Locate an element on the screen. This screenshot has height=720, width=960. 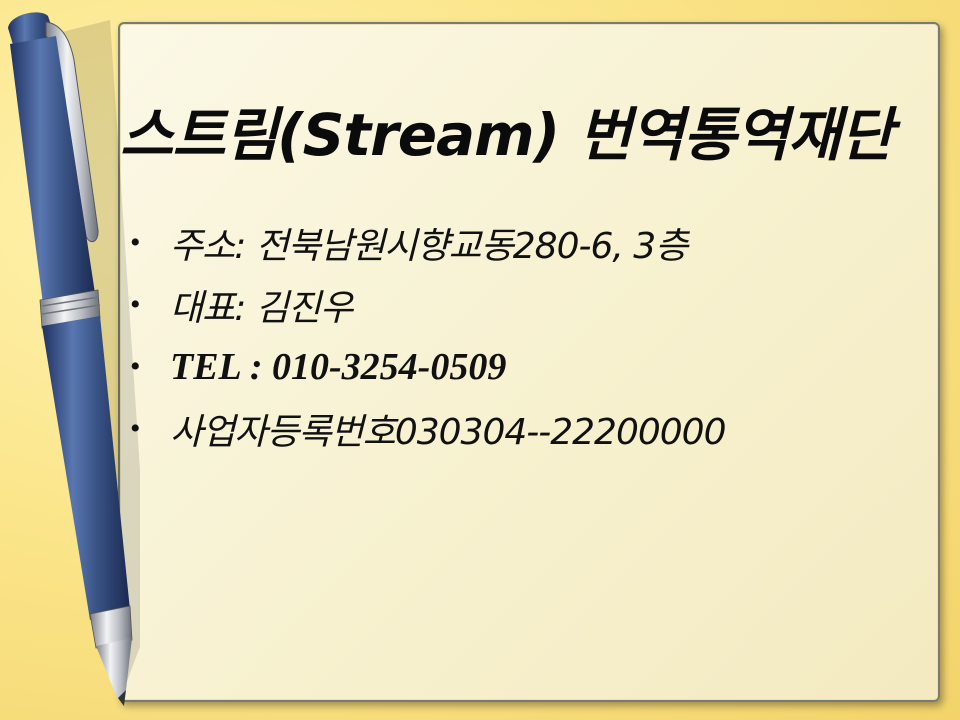
bullet-business-number: • 사업자등록번호030304--22200000 is located at coordinates (510, 429).